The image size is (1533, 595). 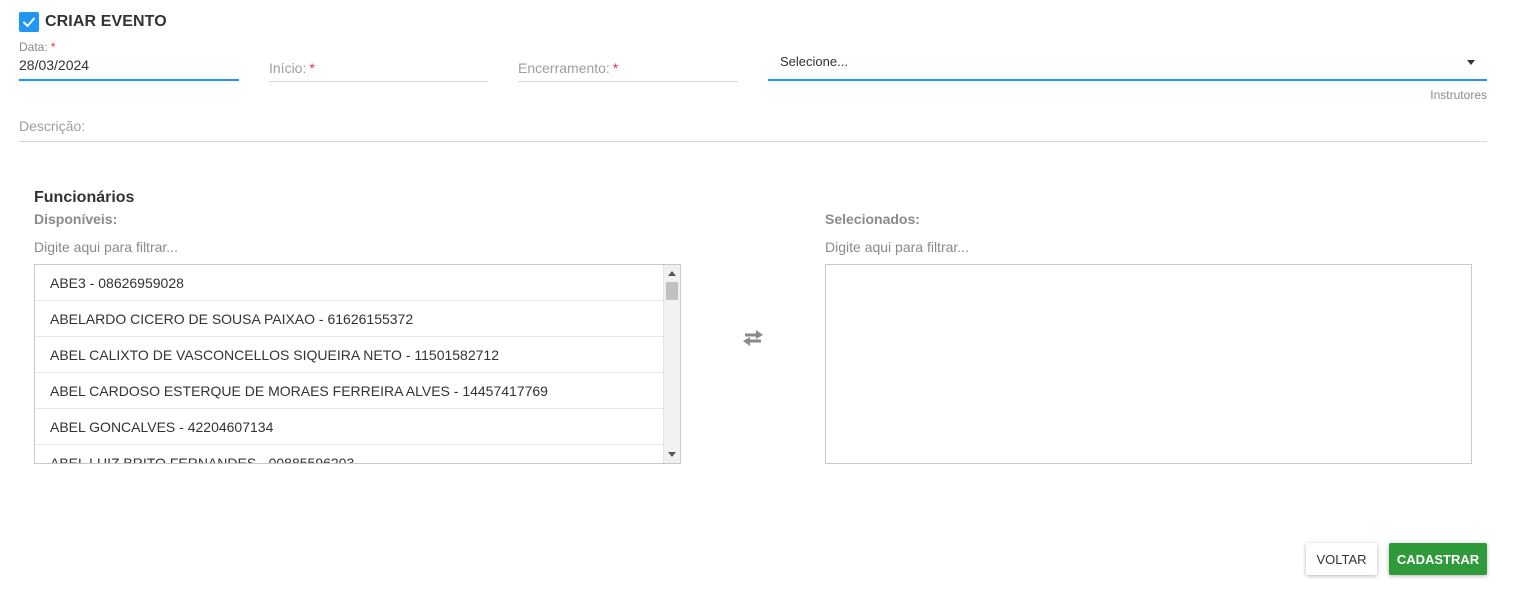 I want to click on start-time-label: Início: *, so click(x=292, y=68).